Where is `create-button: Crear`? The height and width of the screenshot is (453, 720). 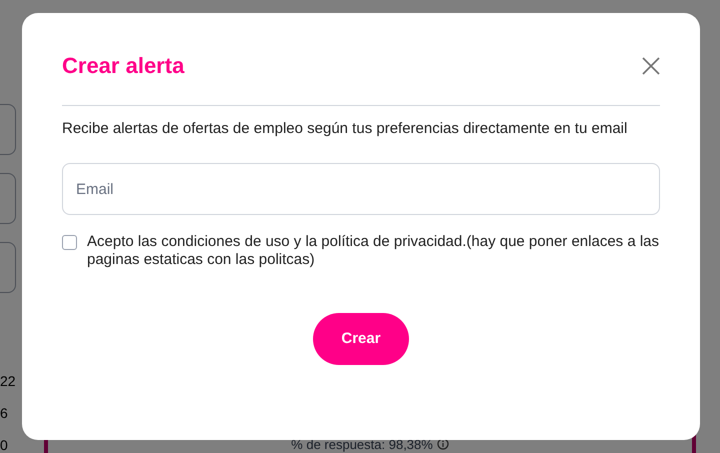
create-button: Crear is located at coordinates (361, 339).